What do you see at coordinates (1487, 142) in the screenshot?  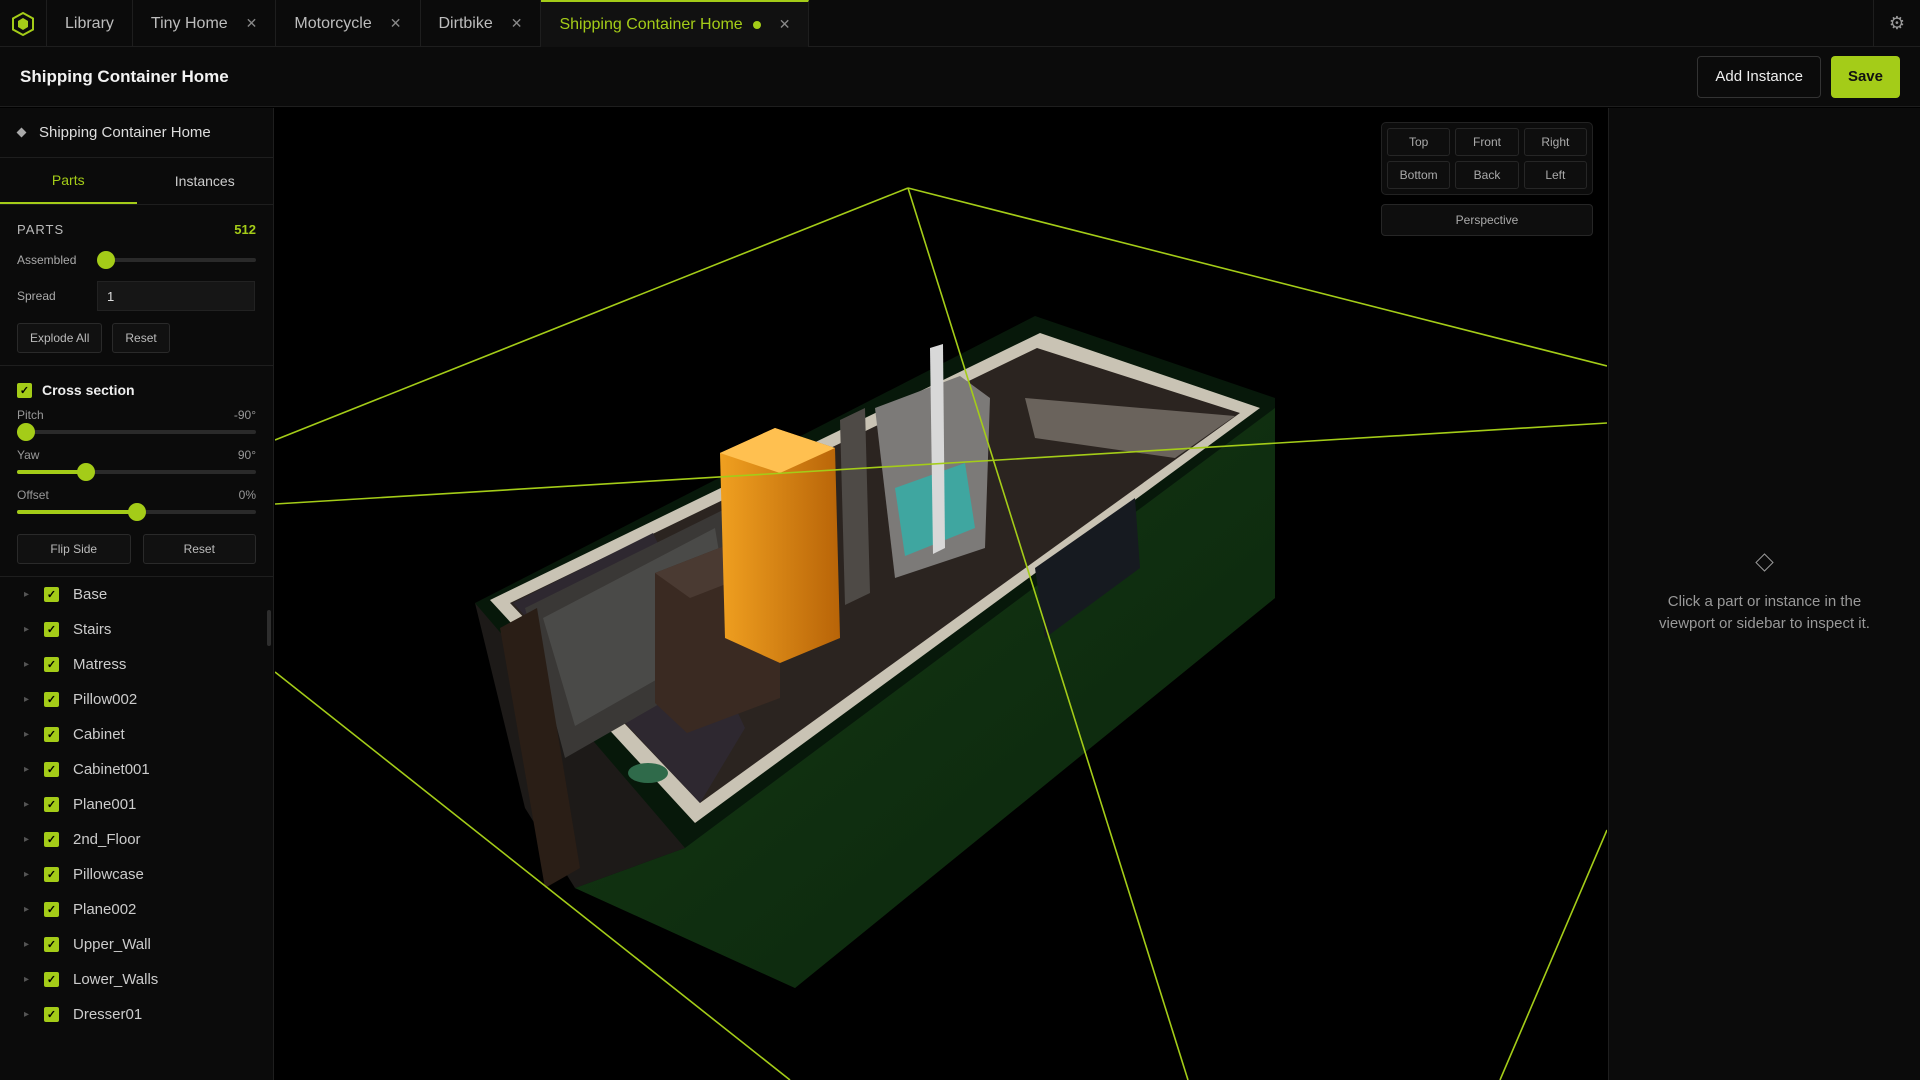 I see `view-front-button: Front` at bounding box center [1487, 142].